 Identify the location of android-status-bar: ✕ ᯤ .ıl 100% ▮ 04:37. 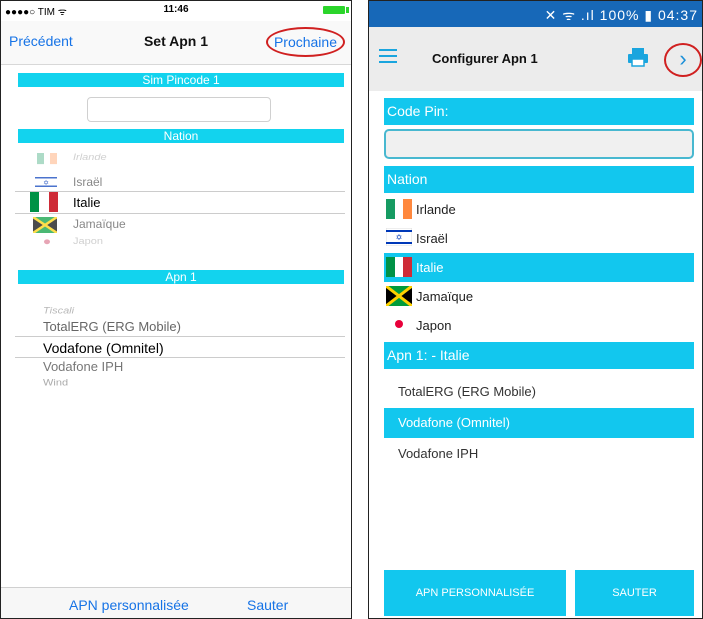
(535, 14).